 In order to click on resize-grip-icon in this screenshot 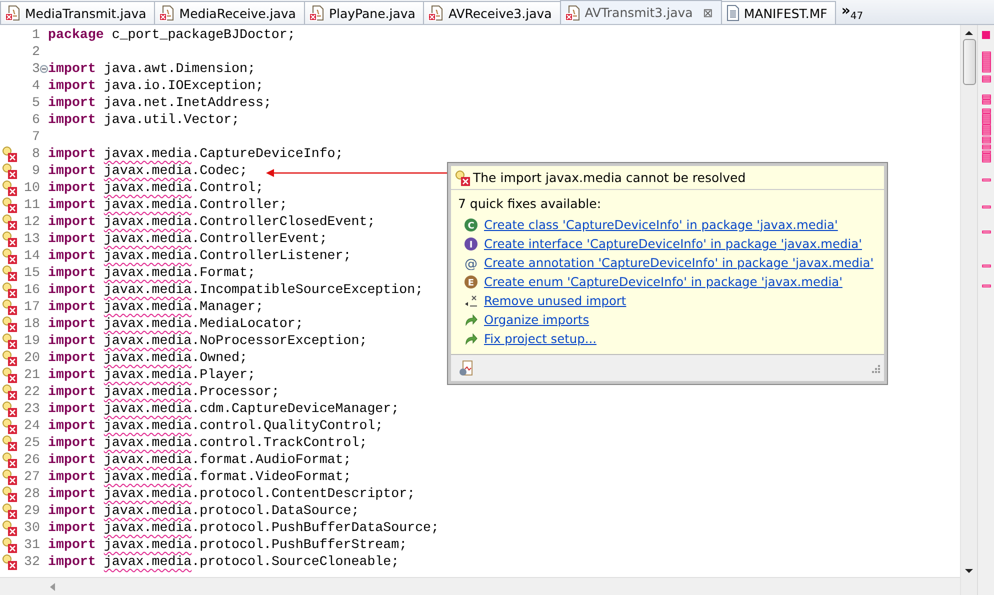, I will do `click(875, 368)`.